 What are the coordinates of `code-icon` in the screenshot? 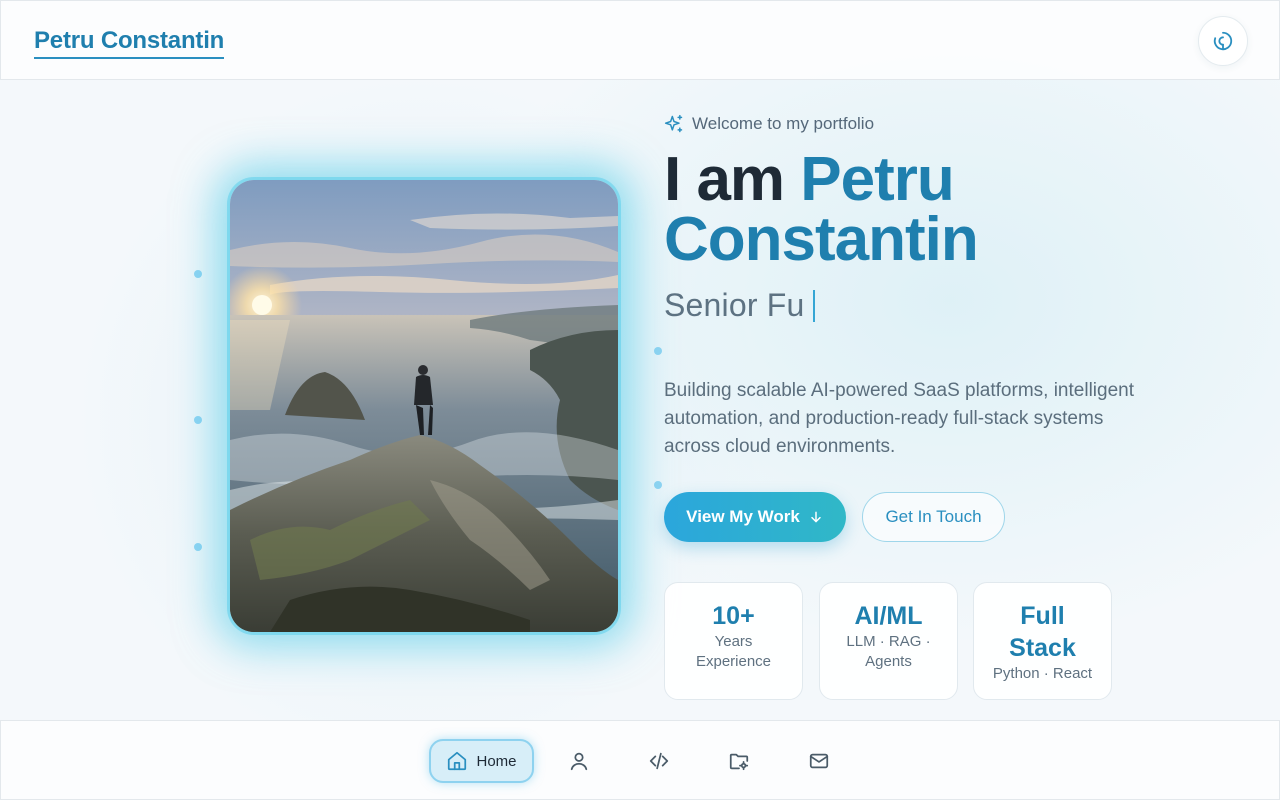 It's located at (659, 761).